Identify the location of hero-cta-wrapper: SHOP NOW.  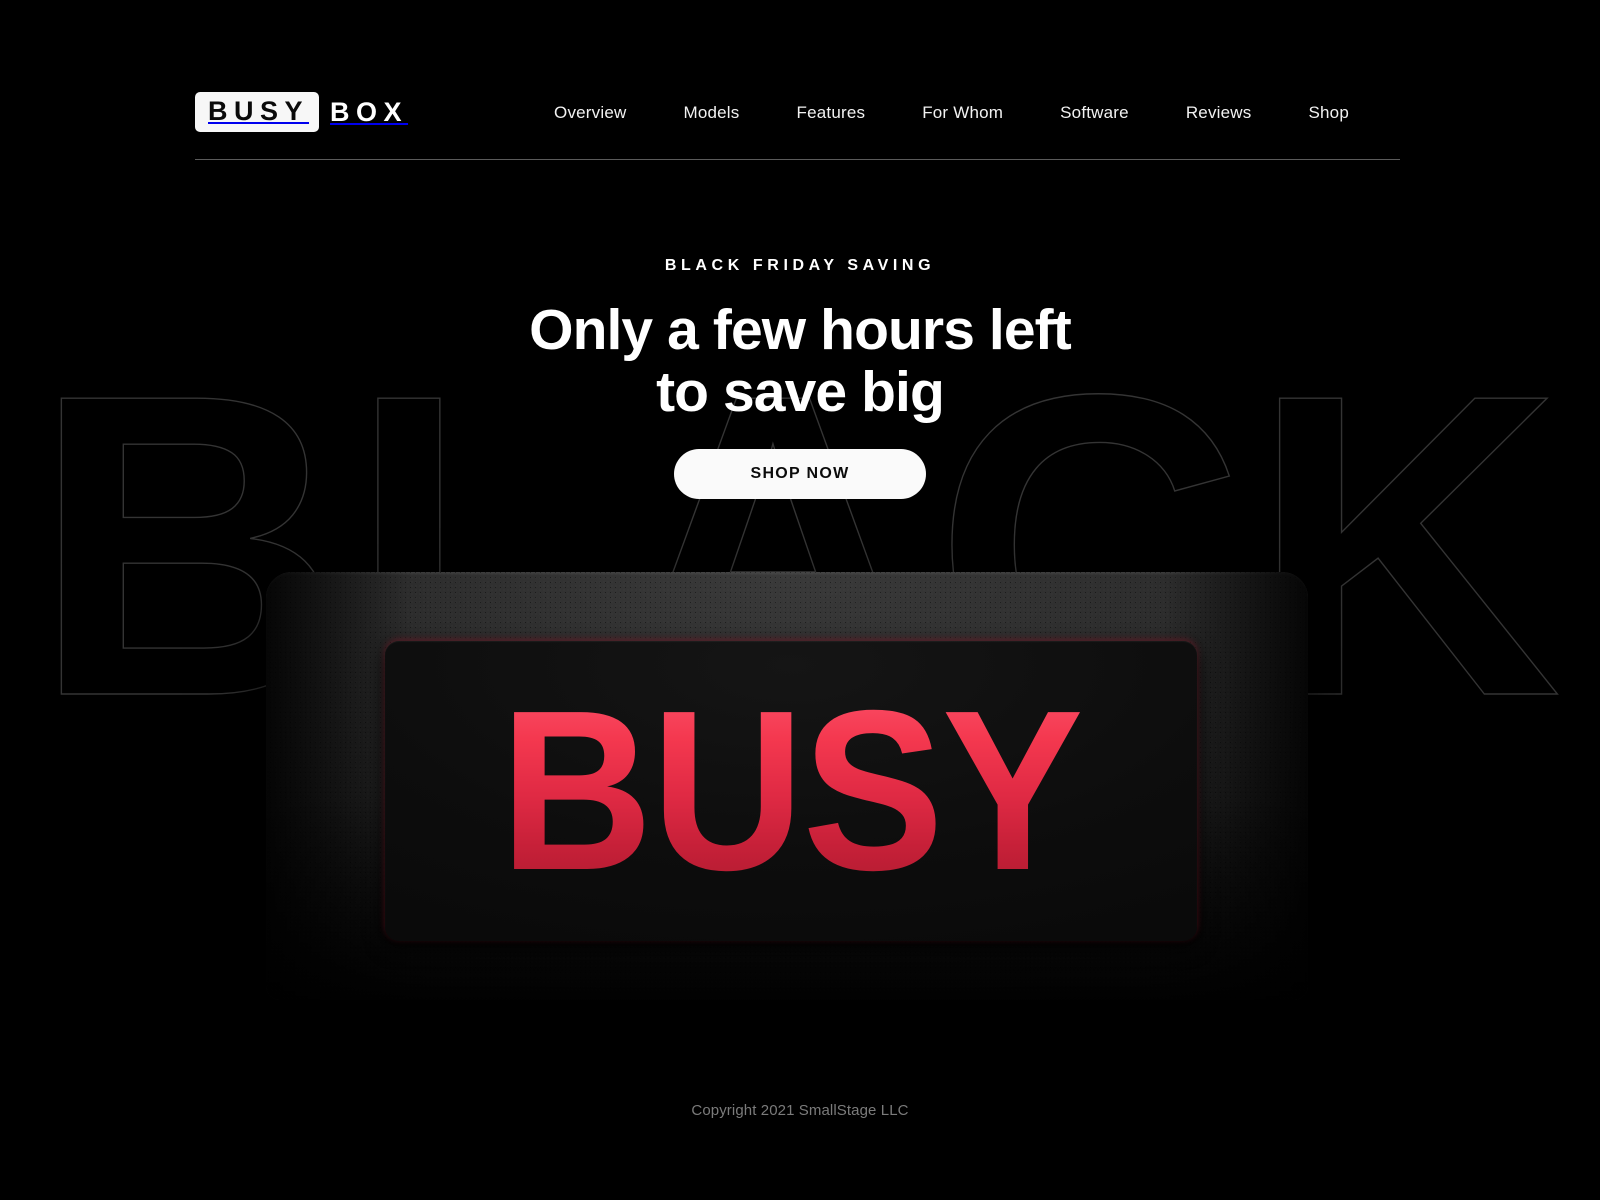
(800, 474).